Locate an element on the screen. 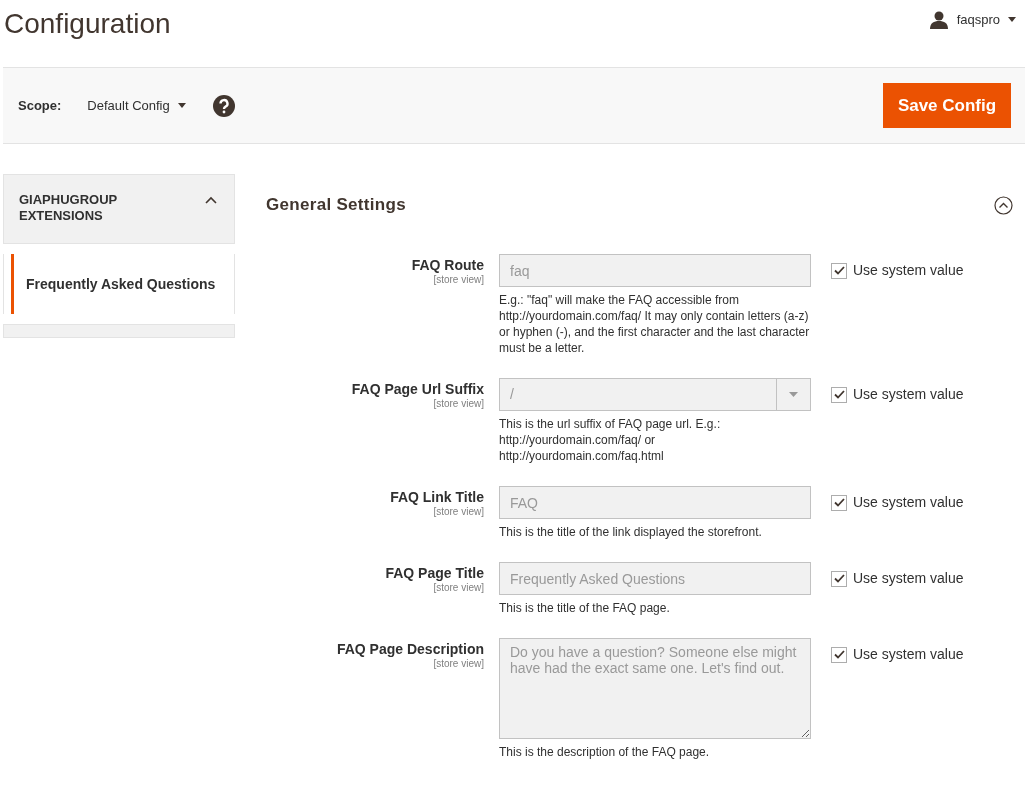 The width and height of the screenshot is (1028, 786). page-title: Configuration is located at coordinates (87, 24).